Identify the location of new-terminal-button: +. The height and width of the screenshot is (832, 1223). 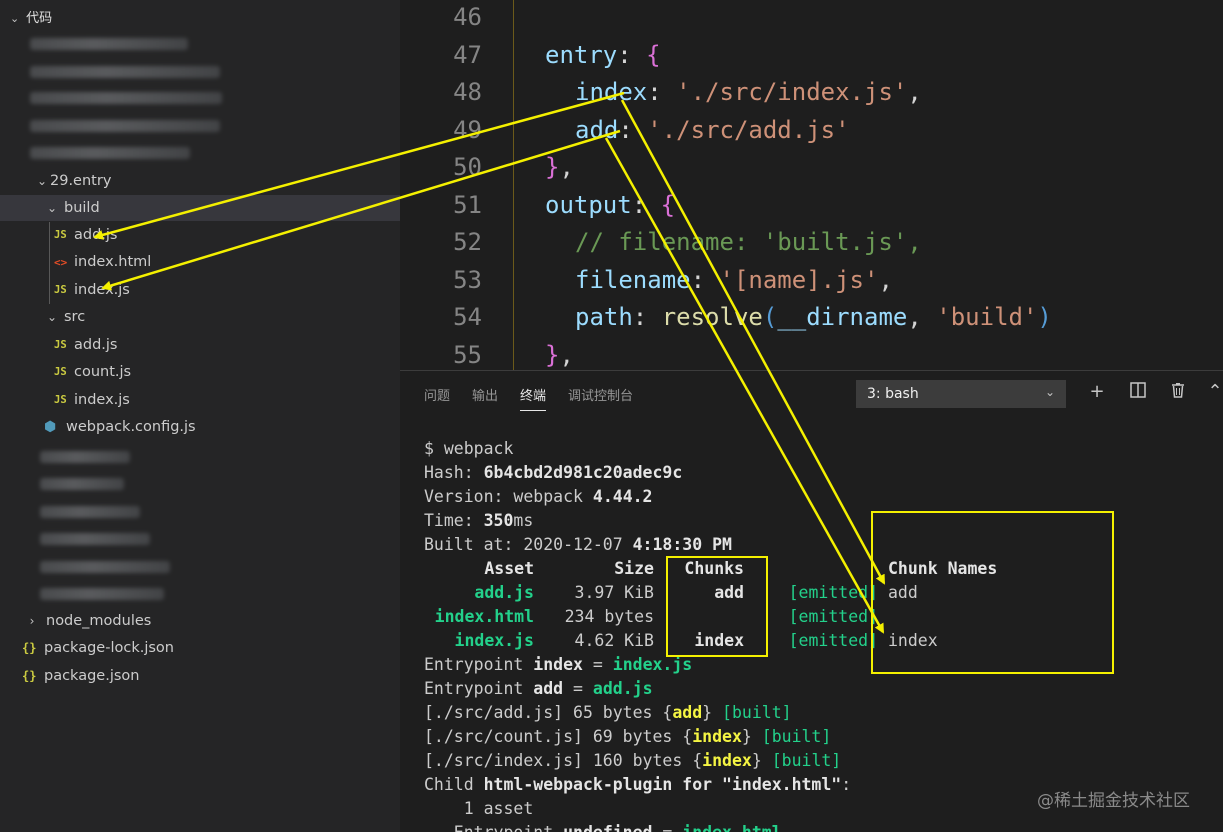
(1097, 392).